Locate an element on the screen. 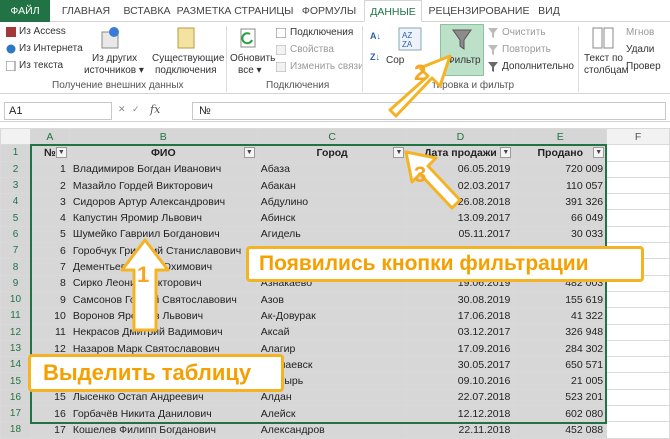 The width and height of the screenshot is (670, 439). row-header: 18 is located at coordinates (15, 430).